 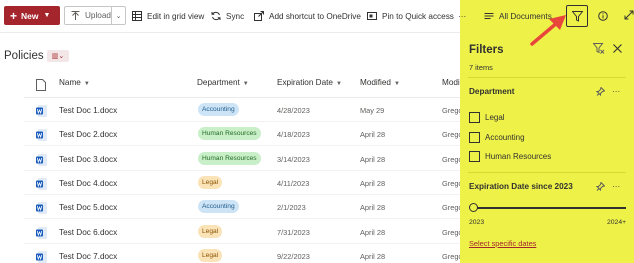 What do you see at coordinates (521, 186) in the screenshot?
I see `expiration-filter-title: Expiration Date since 2023` at bounding box center [521, 186].